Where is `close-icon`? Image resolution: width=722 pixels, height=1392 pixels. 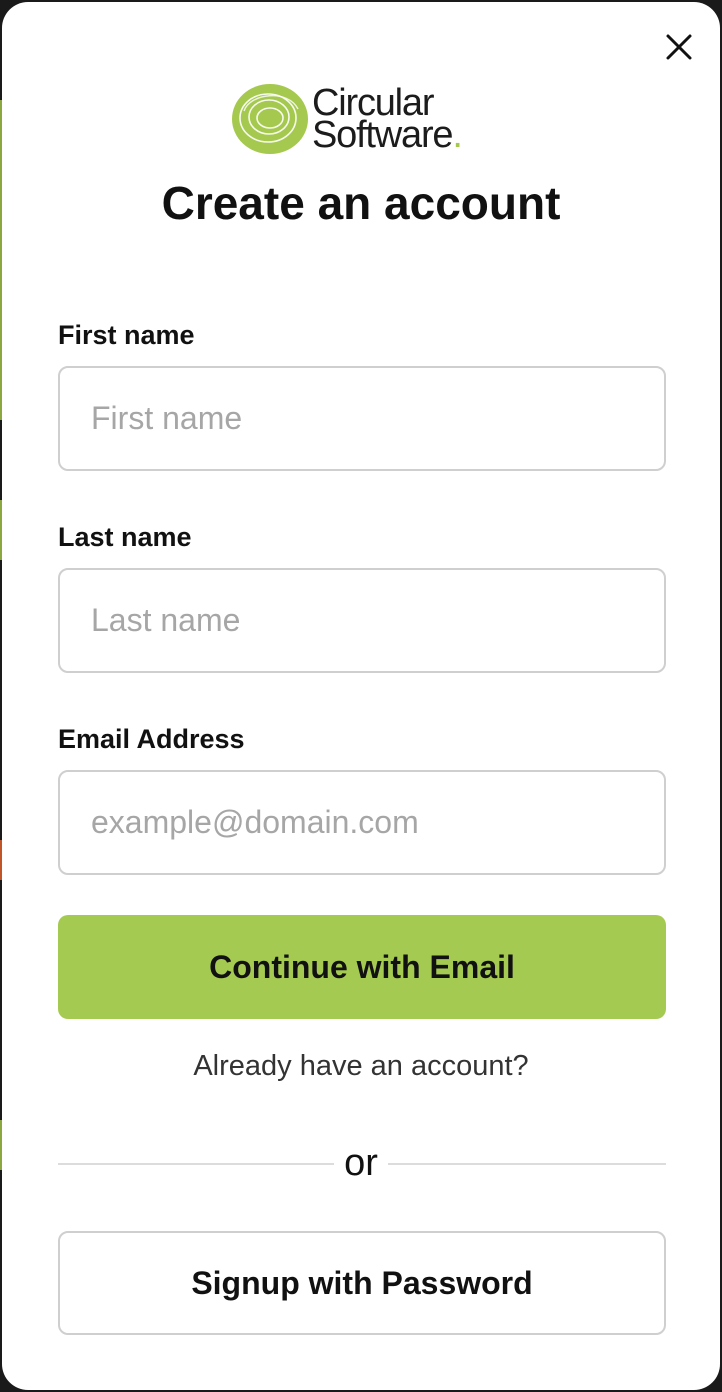
close-icon is located at coordinates (679, 47).